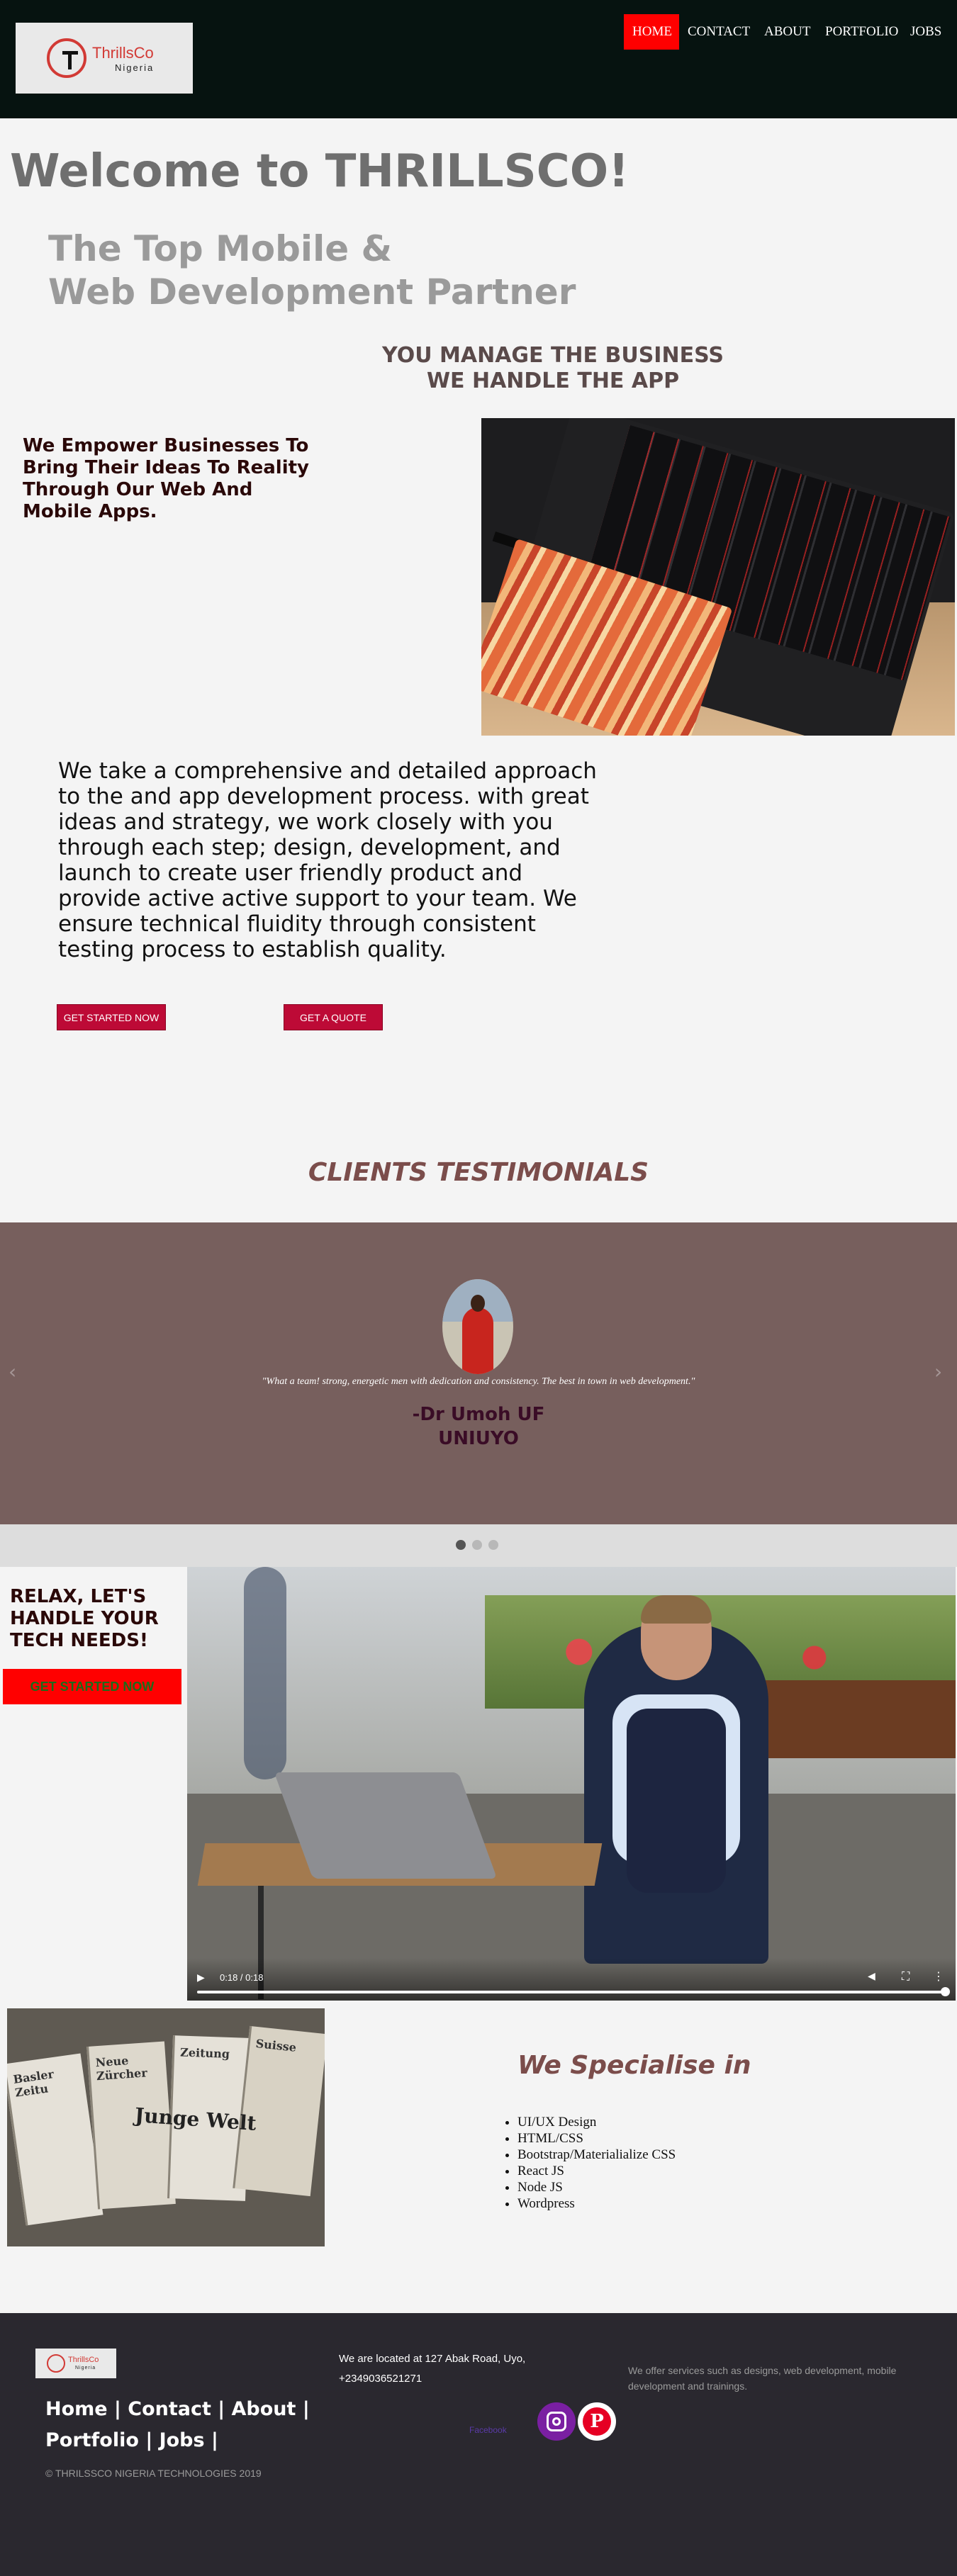  I want to click on footer-logo-name: ThrillsCo, so click(83, 2360).